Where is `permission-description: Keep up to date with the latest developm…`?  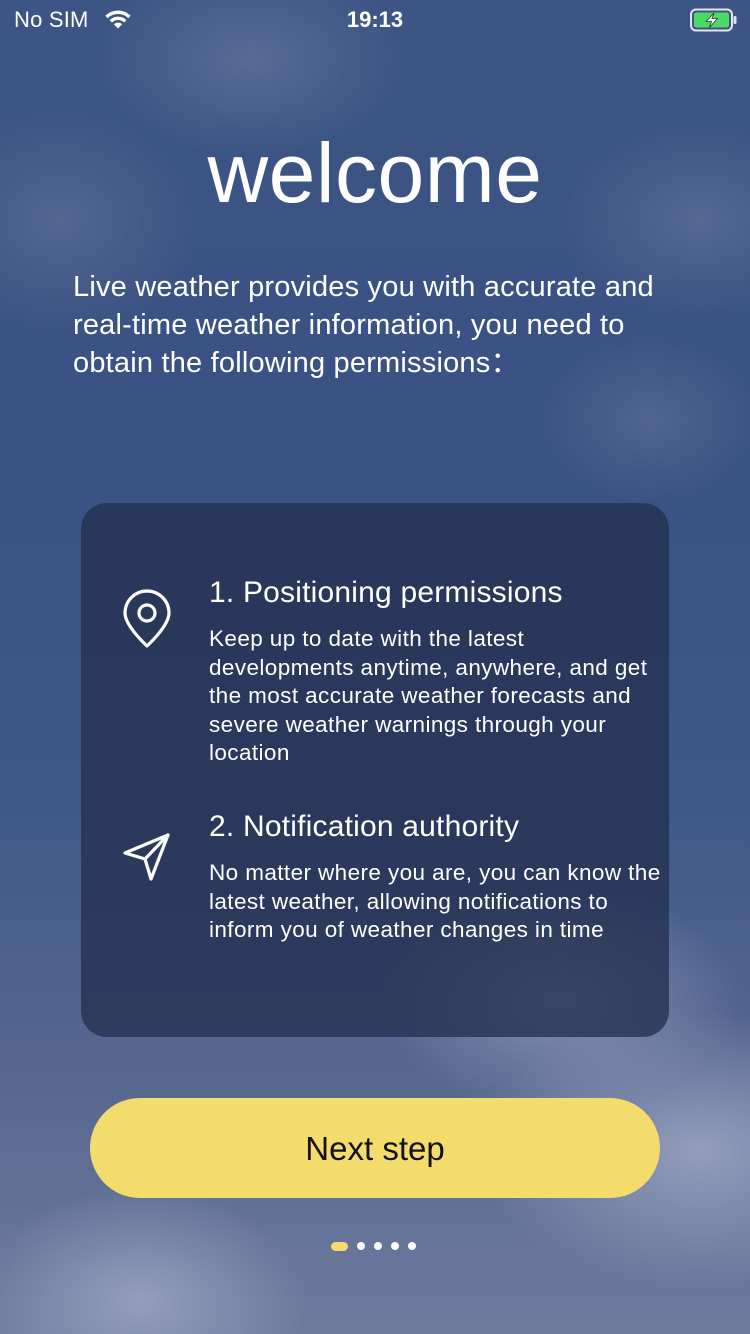 permission-description: Keep up to date with the latest developm… is located at coordinates (428, 696).